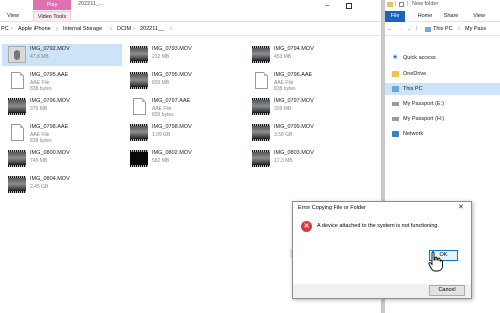 Image resolution: width=500 pixels, height=313 pixels. I want to click on file-name: IMG_0798.AAE, so click(49, 127).